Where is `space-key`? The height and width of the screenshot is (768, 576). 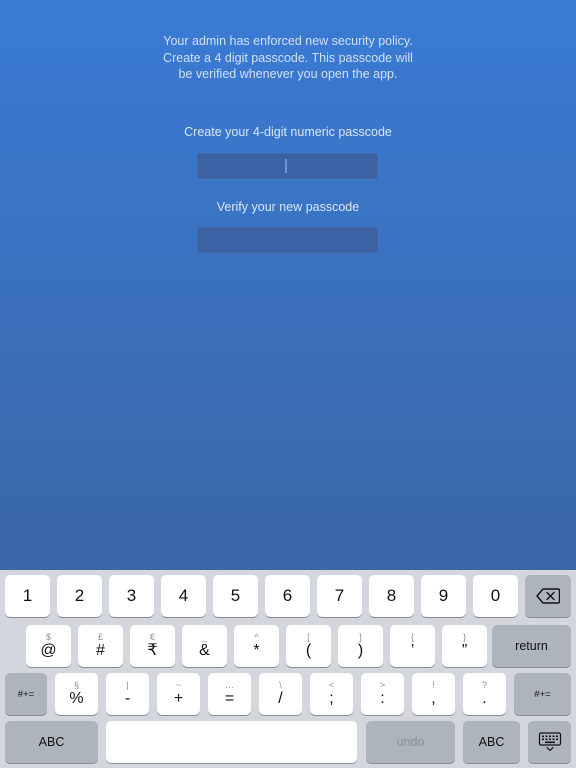 space-key is located at coordinates (231, 742).